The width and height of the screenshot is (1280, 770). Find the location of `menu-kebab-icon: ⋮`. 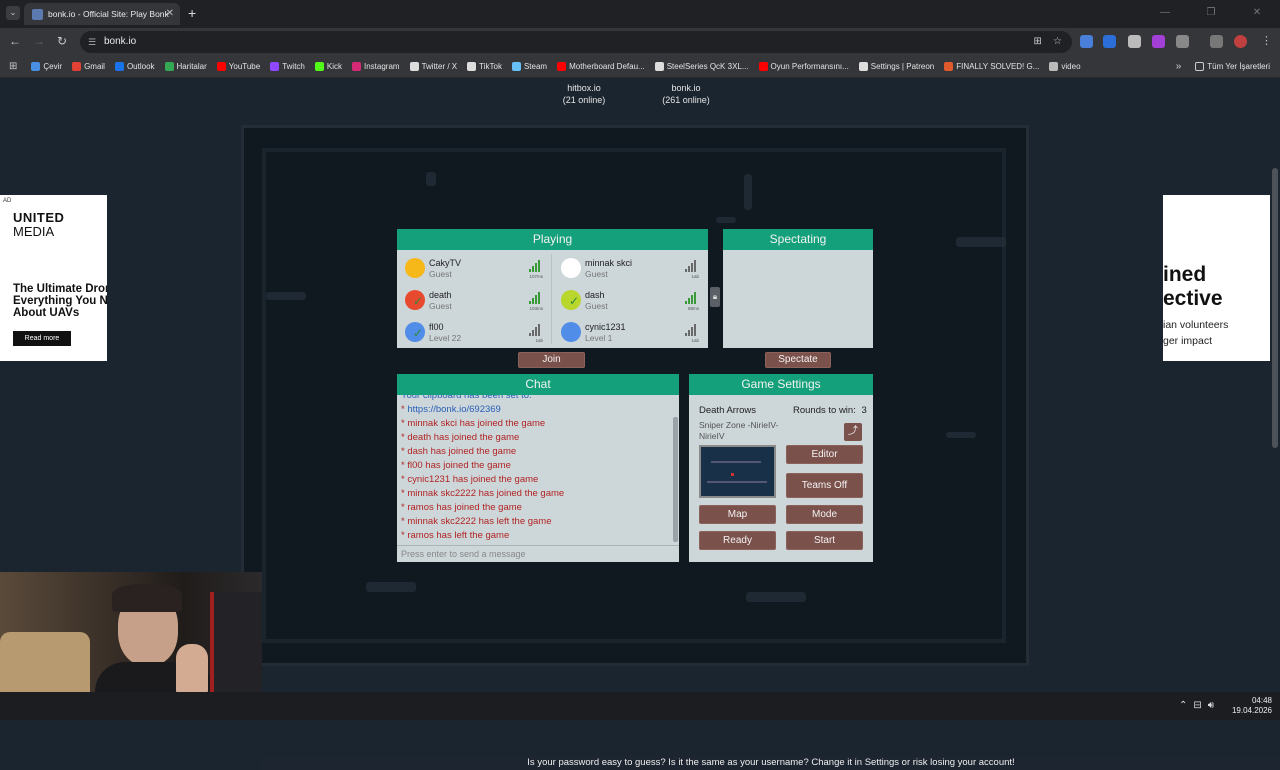

menu-kebab-icon: ⋮ is located at coordinates (1266, 40).